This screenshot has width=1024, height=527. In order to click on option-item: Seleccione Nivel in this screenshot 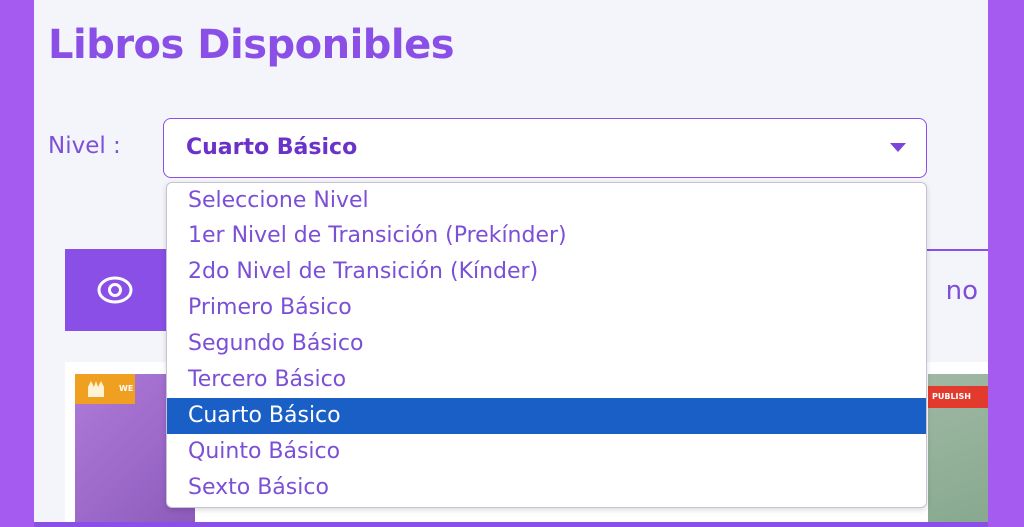, I will do `click(546, 200)`.